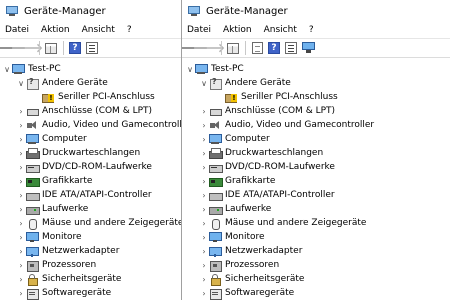 This screenshot has width=450, height=300. What do you see at coordinates (216, 209) in the screenshot?
I see `disk-drive-icon` at bounding box center [216, 209].